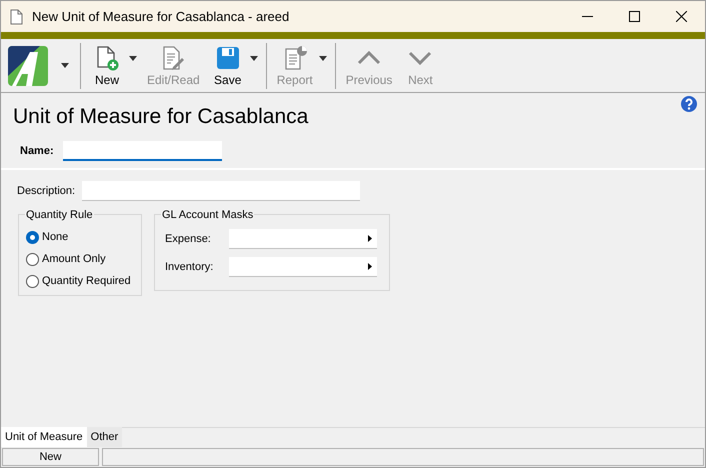 The width and height of the screenshot is (706, 468). I want to click on name-field, so click(142, 151).